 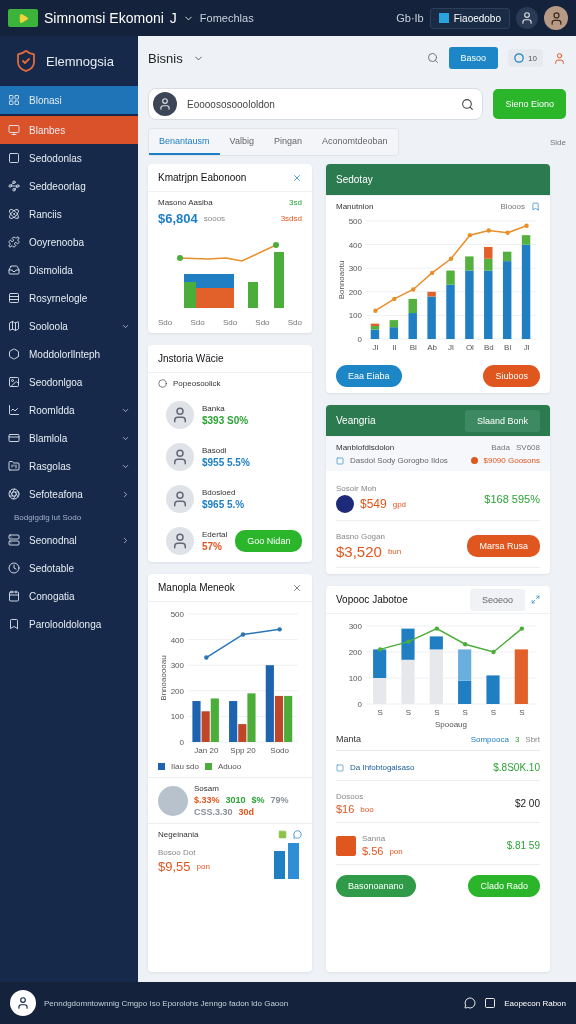 I want to click on header-button: Slaand Bonk, so click(x=502, y=420).